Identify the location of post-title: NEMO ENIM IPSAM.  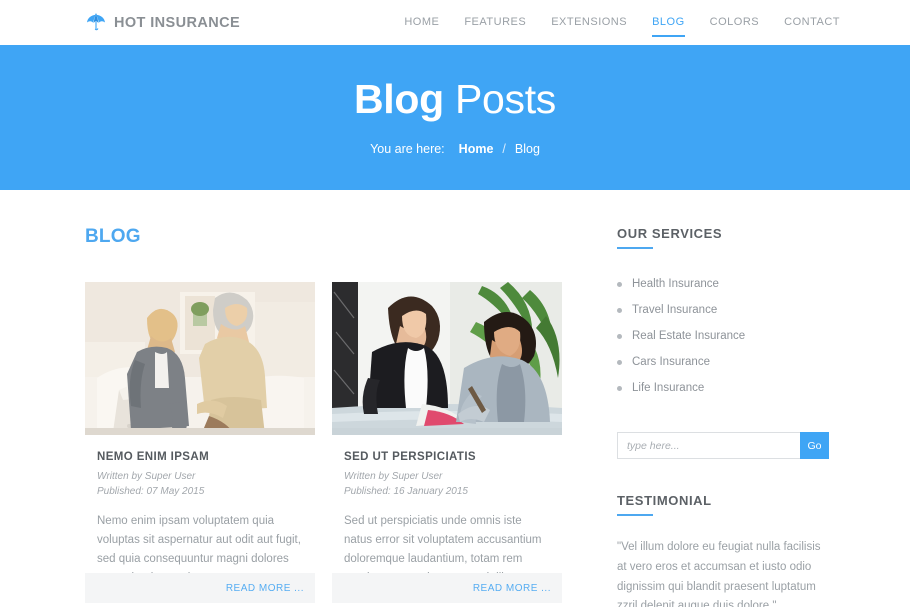
(153, 457).